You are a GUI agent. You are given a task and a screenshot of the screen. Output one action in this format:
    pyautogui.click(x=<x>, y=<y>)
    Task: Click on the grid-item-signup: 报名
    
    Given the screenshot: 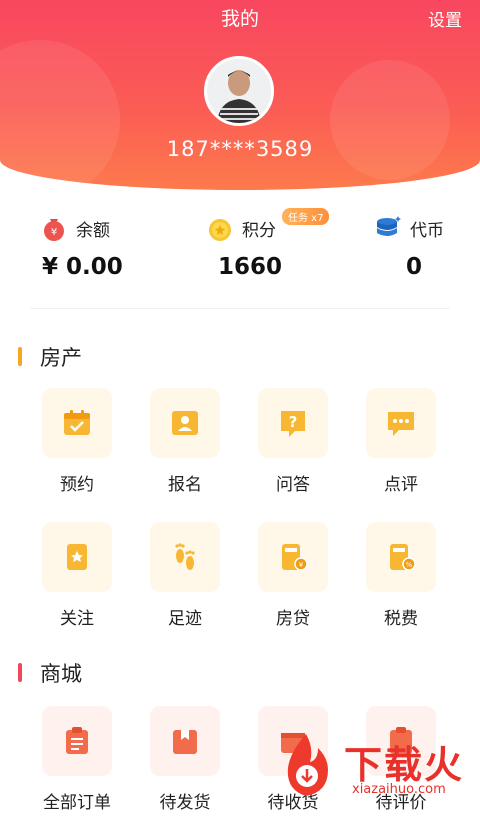 What is the action you would take?
    pyautogui.click(x=185, y=448)
    